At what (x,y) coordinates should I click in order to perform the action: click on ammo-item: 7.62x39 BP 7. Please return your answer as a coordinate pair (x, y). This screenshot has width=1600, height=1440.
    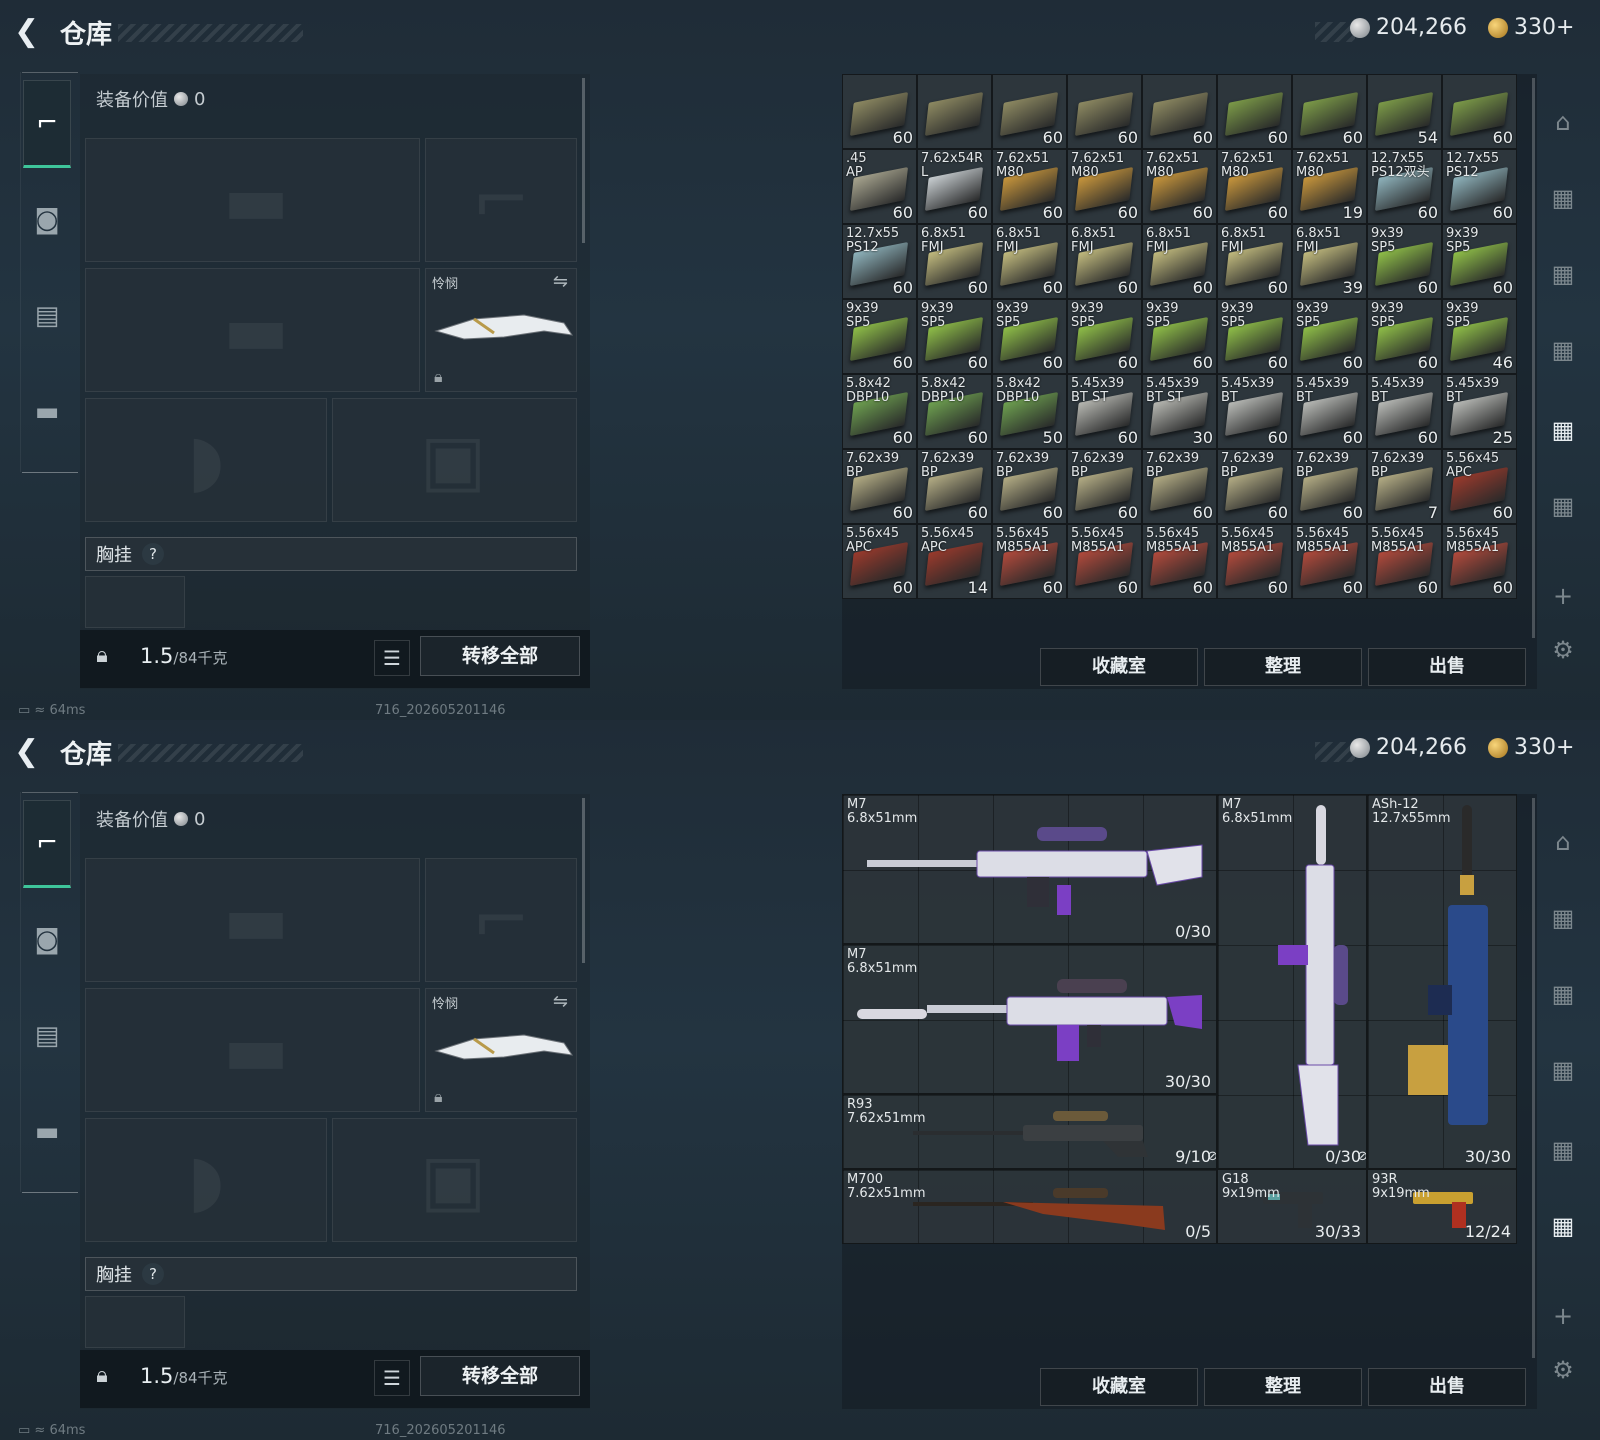
    Looking at the image, I should click on (1404, 486).